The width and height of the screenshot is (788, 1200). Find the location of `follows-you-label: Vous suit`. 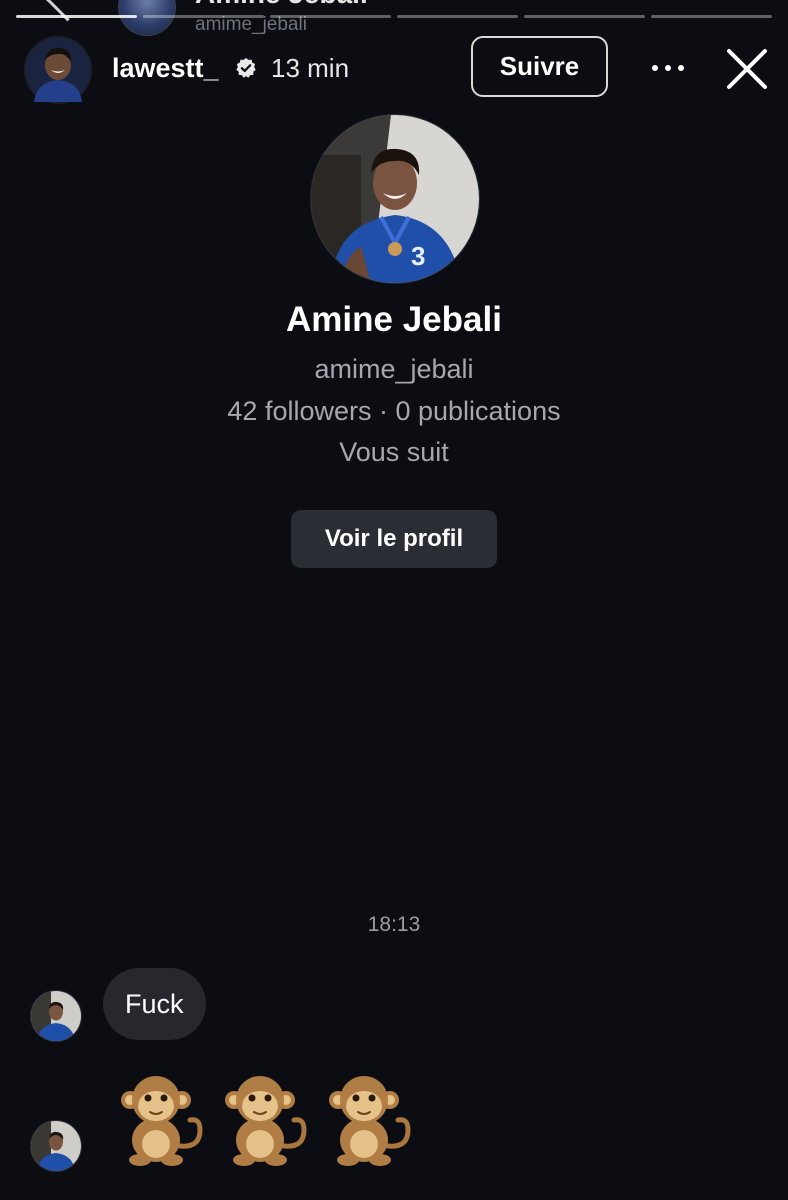

follows-you-label: Vous suit is located at coordinates (394, 452).